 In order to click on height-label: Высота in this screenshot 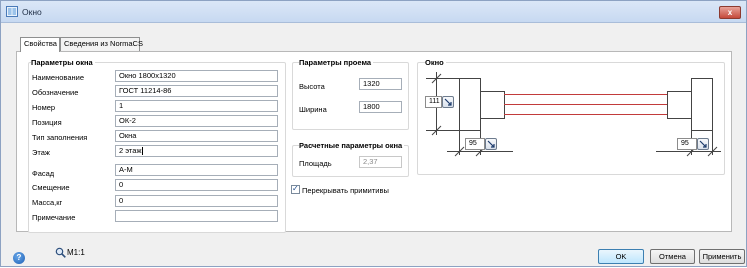, I will do `click(312, 86)`.